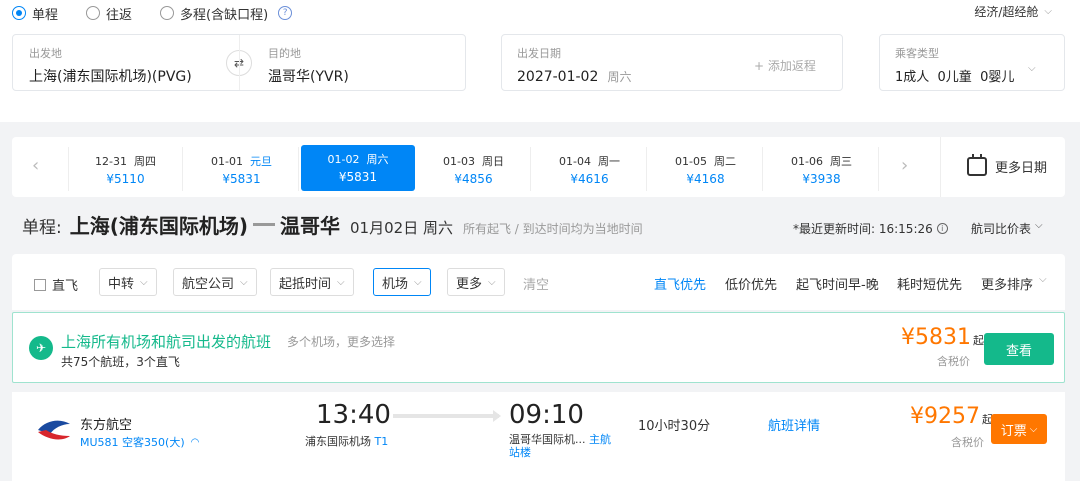 The width and height of the screenshot is (1080, 481). What do you see at coordinates (1021, 168) in the screenshot?
I see `more-dates-label: 更多日期` at bounding box center [1021, 168].